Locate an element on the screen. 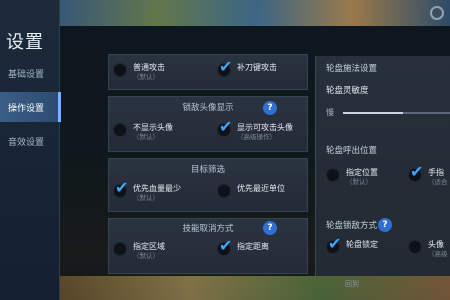 The height and width of the screenshot is (300, 450). show-avatar-option: ✔ 显示可攻击头像 （高级操作） is located at coordinates (255, 130).